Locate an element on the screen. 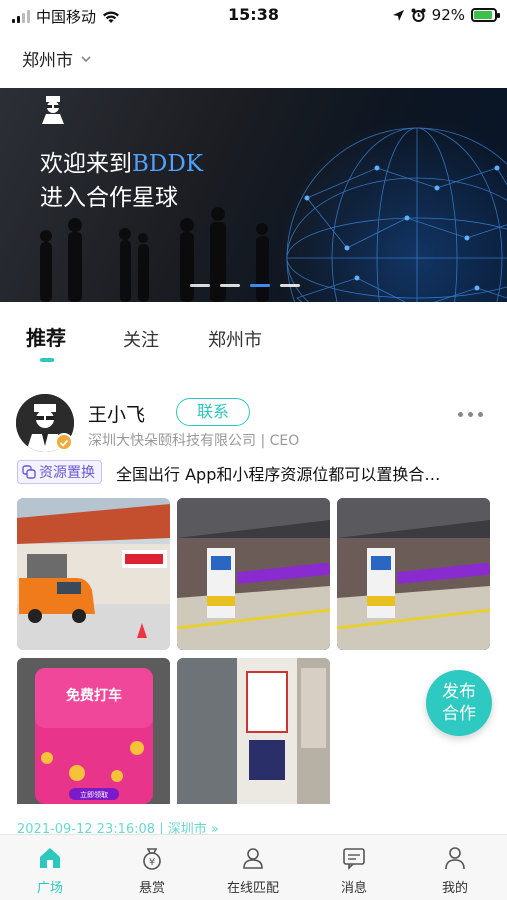  profile-icon is located at coordinates (455, 858).